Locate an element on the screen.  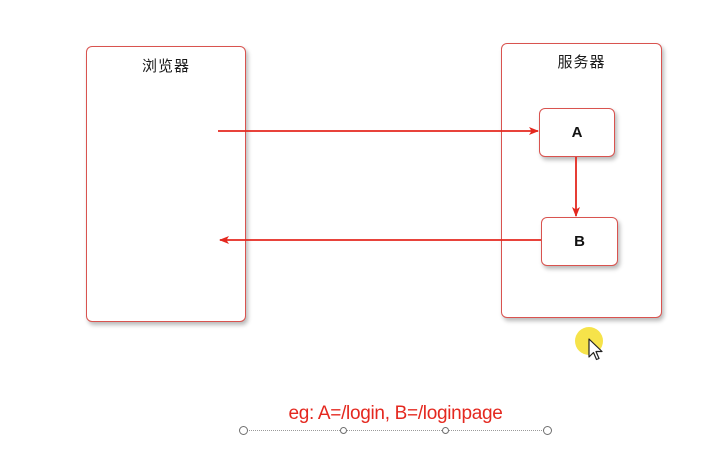
caption-text: eg: A=/login, B=/loginpage is located at coordinates (395, 413).